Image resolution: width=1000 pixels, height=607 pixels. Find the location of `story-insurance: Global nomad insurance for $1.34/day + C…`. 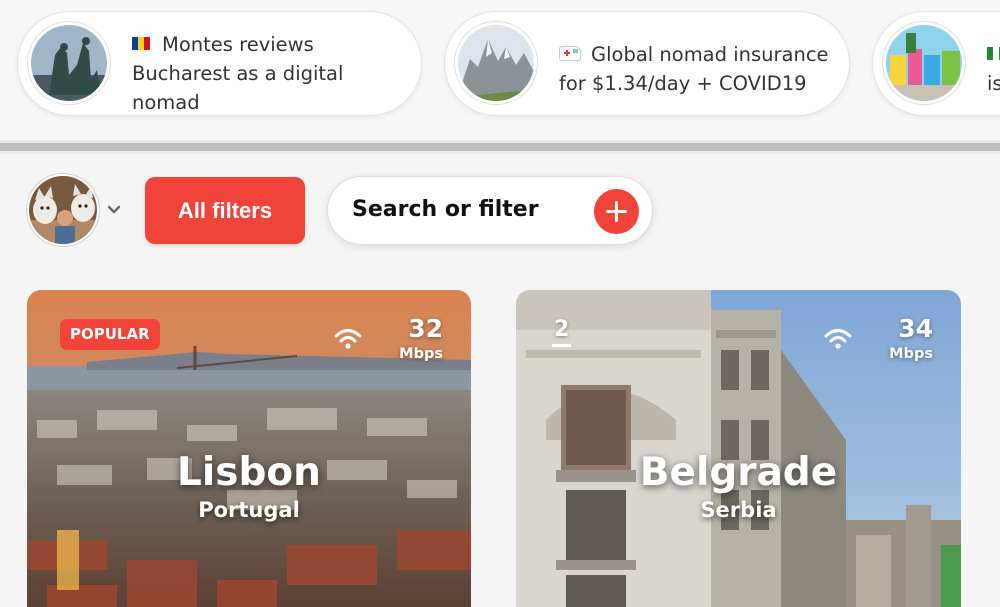

story-insurance: Global nomad insurance for $1.34/day + C… is located at coordinates (647, 63).